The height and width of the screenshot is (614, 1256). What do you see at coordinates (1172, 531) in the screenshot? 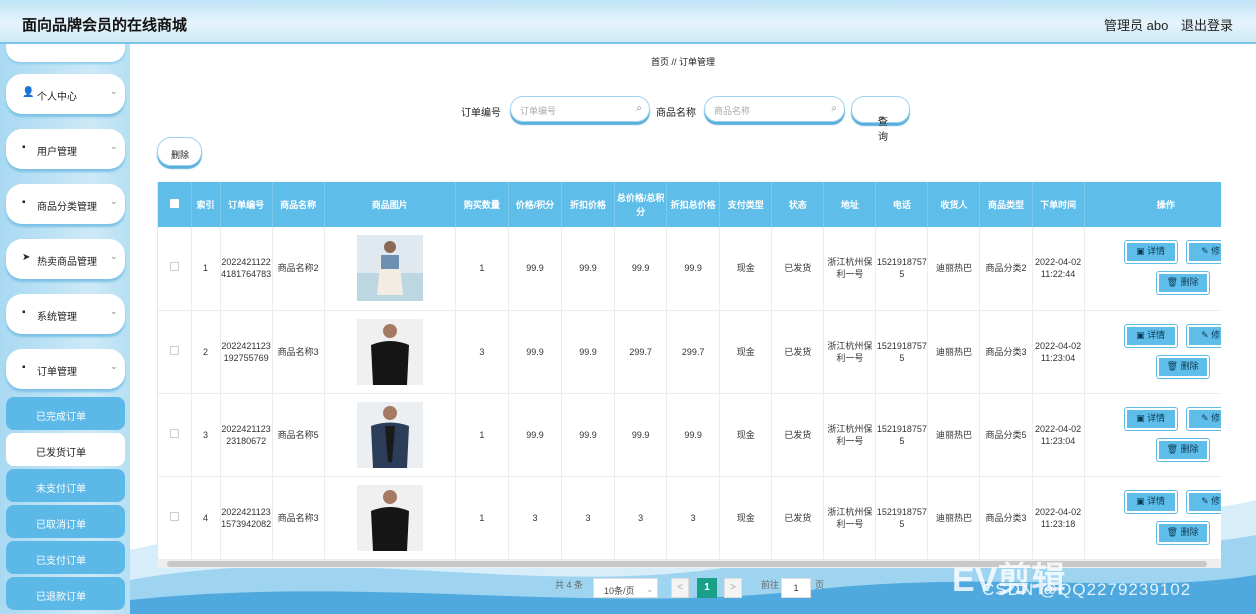
I see `trash-icon: 🗑` at bounding box center [1172, 531].